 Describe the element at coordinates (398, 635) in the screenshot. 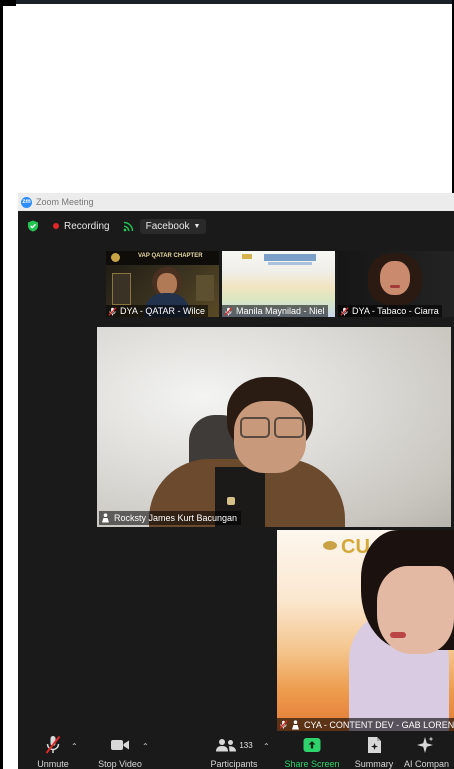

I see `speaker-lips` at that location.